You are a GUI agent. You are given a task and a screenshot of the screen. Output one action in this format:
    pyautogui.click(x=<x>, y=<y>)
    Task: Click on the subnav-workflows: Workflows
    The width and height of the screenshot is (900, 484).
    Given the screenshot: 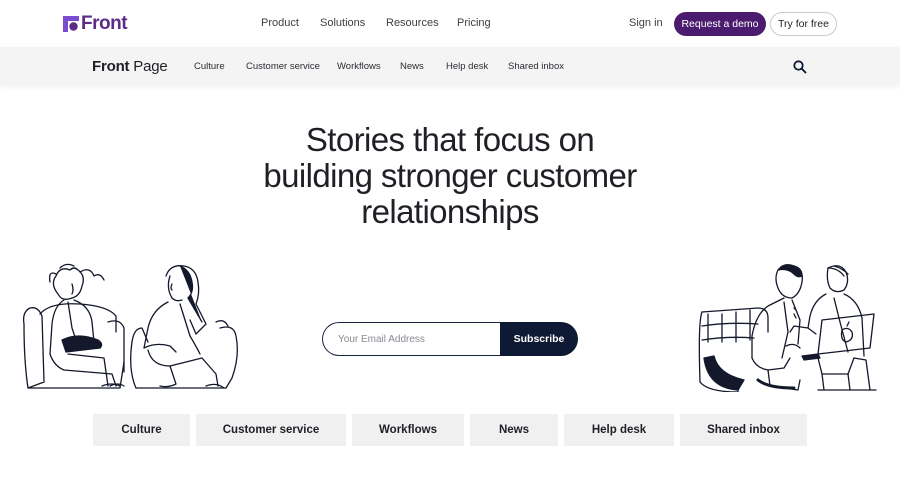 What is the action you would take?
    pyautogui.click(x=359, y=66)
    